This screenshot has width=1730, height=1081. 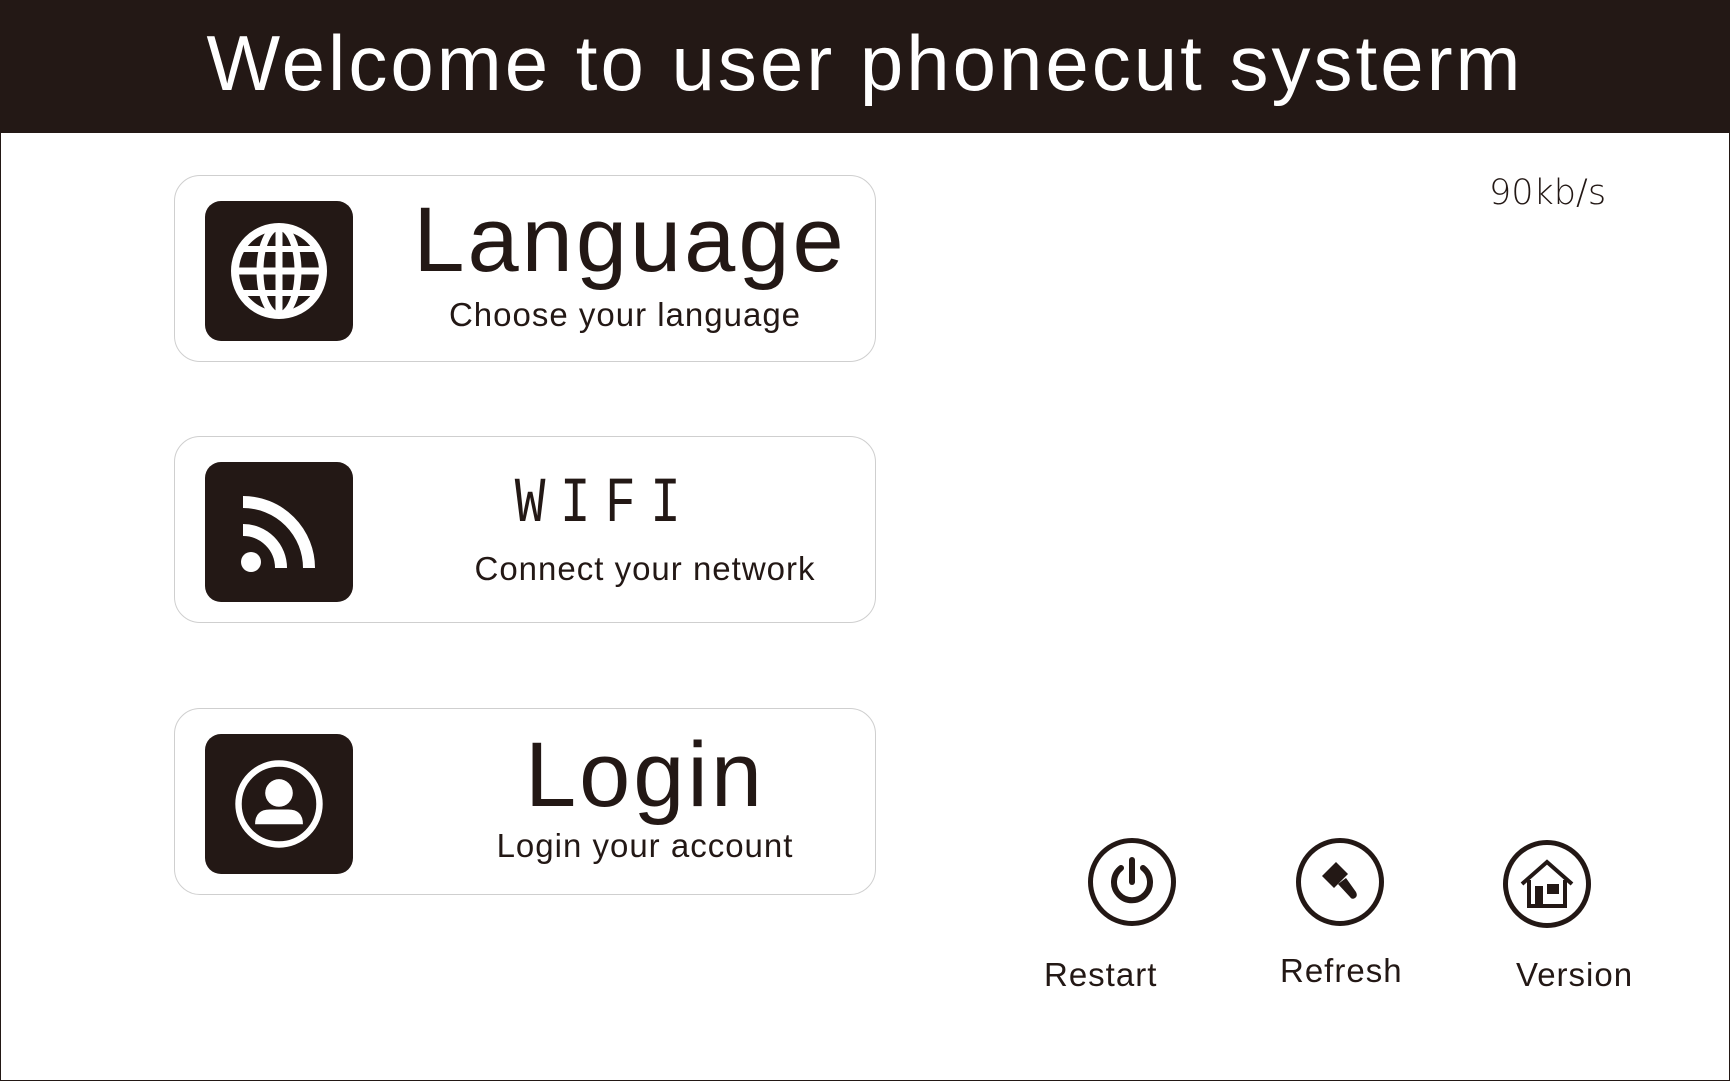 What do you see at coordinates (625, 314) in the screenshot?
I see `language-subtitle: Choose your language` at bounding box center [625, 314].